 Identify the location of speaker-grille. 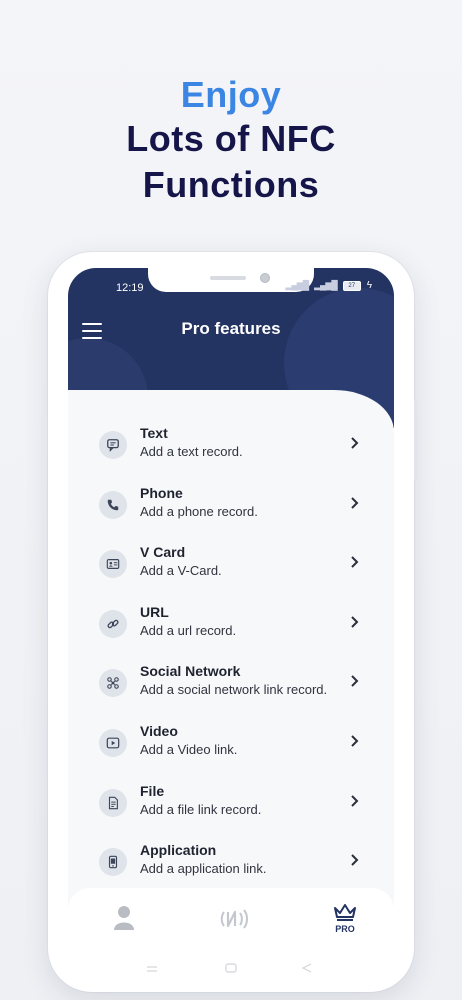
(228, 278).